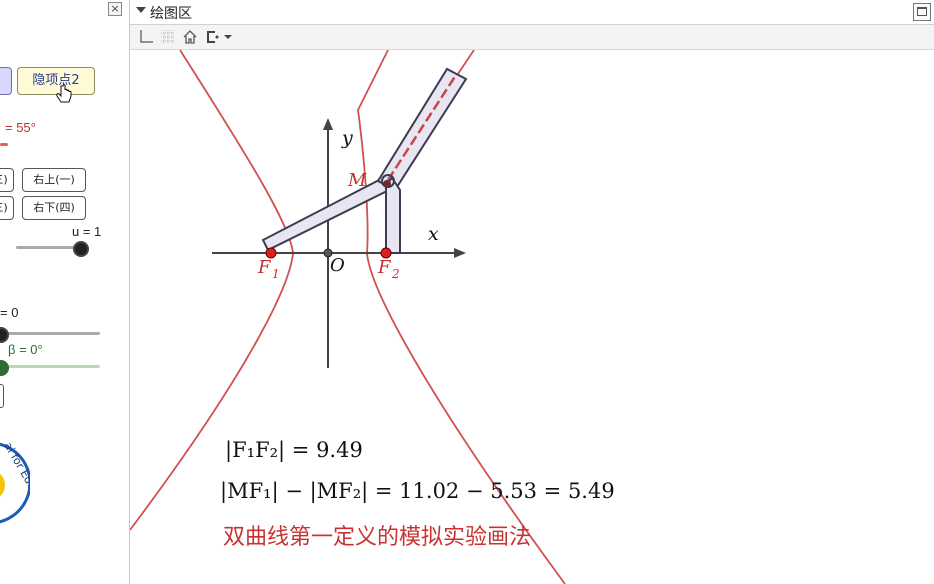  What do you see at coordinates (460, 253) in the screenshot?
I see `x-axis-arrow-icon` at bounding box center [460, 253].